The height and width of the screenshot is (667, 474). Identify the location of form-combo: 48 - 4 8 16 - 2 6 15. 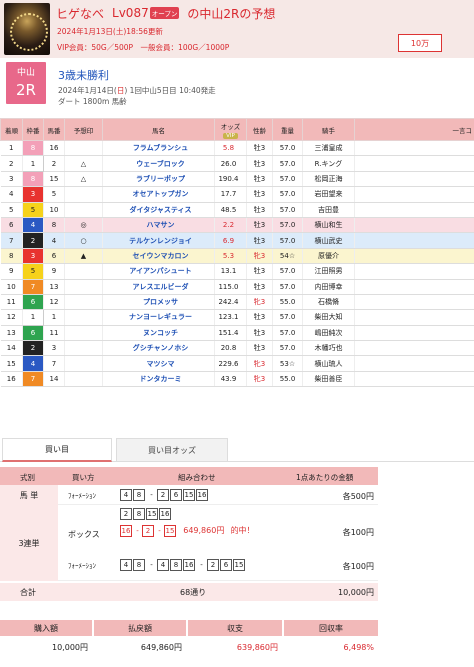
(183, 565).